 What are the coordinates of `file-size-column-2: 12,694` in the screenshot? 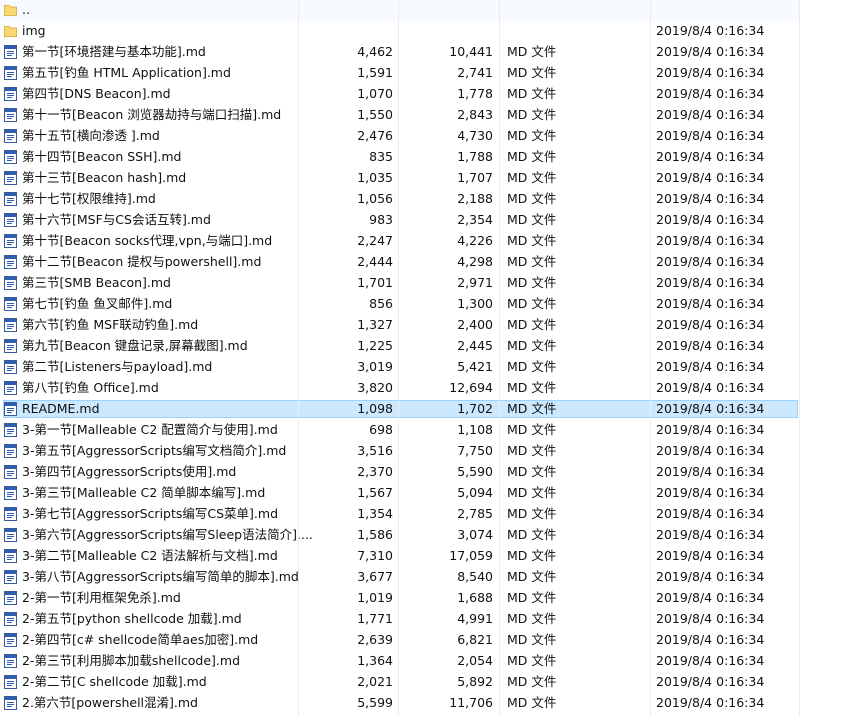 It's located at (471, 387).